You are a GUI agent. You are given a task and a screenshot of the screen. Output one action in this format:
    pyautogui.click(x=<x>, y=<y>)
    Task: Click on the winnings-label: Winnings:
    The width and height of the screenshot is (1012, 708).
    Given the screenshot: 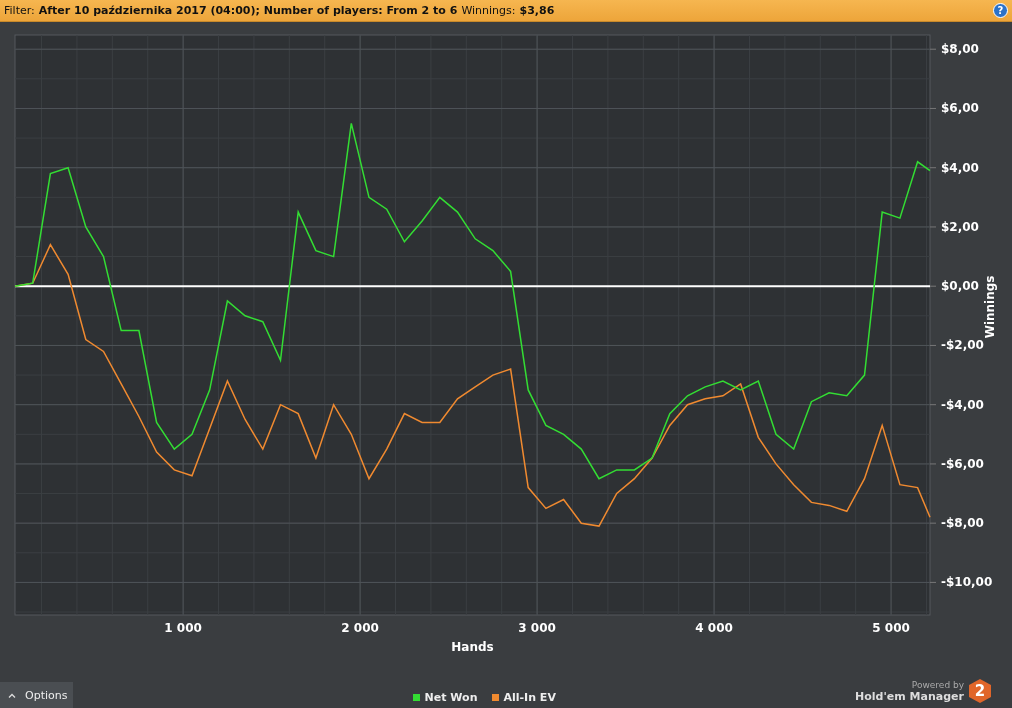 What is the action you would take?
    pyautogui.click(x=488, y=10)
    